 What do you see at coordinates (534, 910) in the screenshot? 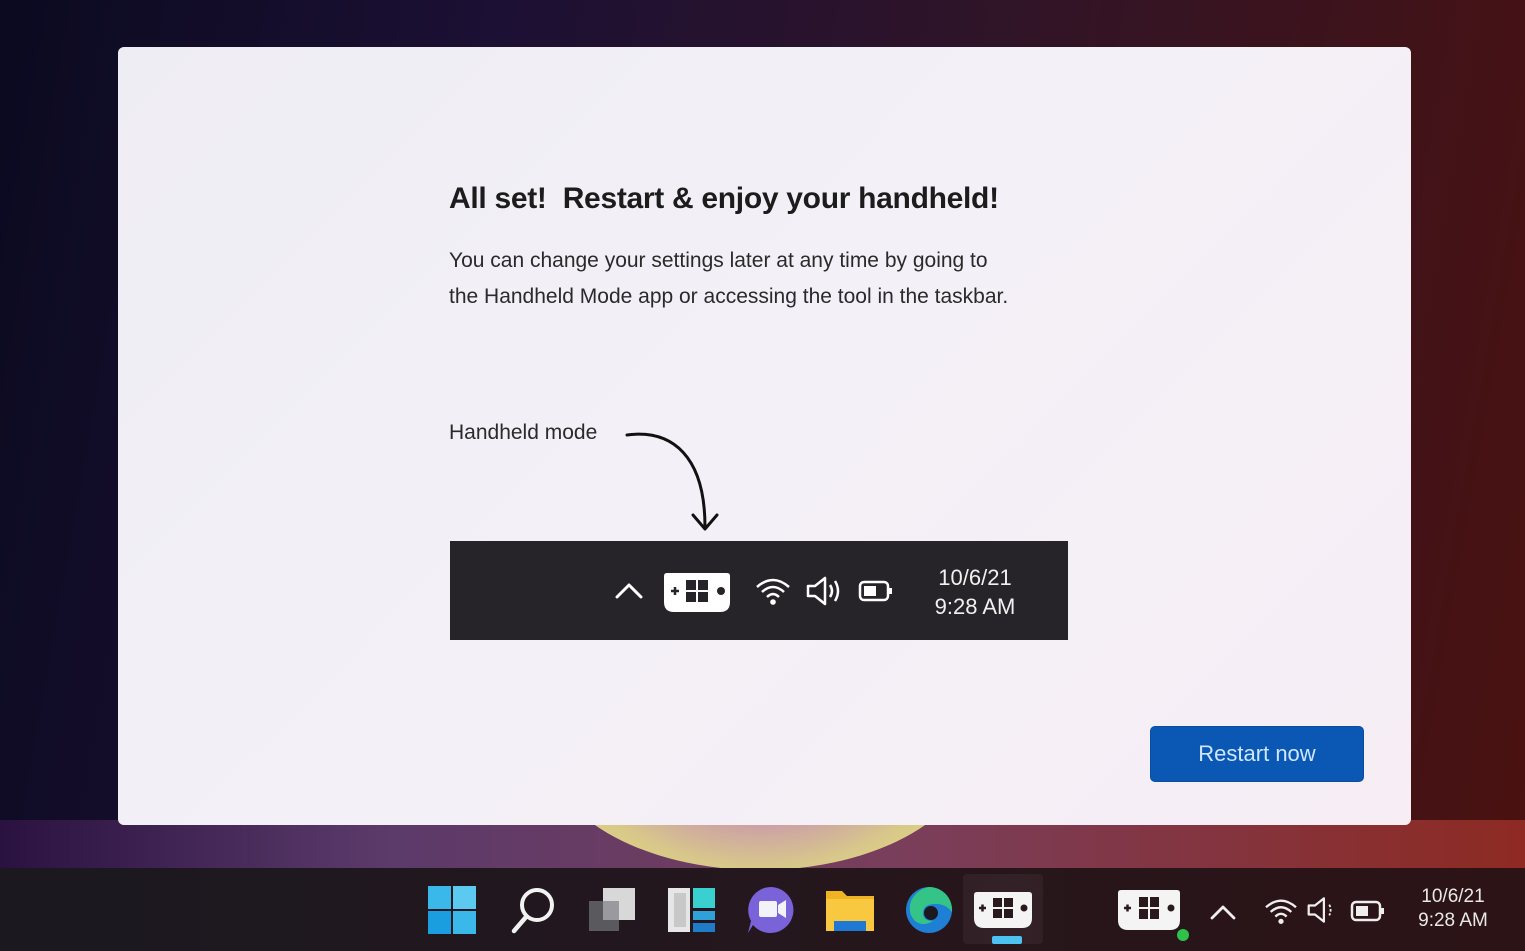
I see `search-icon` at bounding box center [534, 910].